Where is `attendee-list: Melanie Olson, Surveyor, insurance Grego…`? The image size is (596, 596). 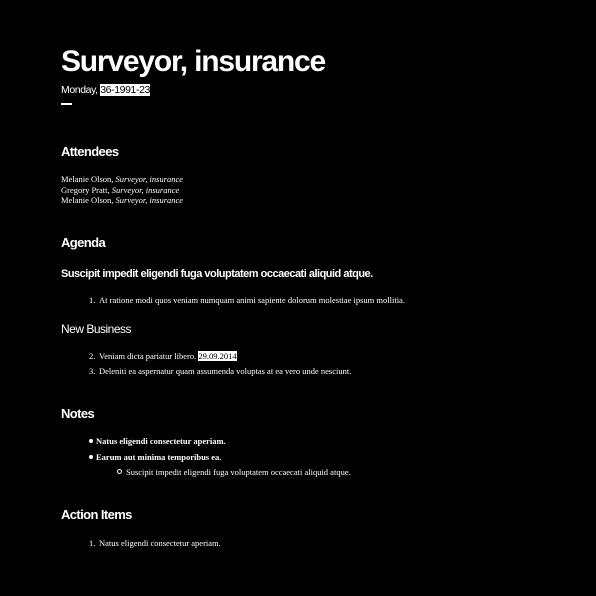
attendee-list: Melanie Olson, Surveyor, insurance Grego… is located at coordinates (122, 190).